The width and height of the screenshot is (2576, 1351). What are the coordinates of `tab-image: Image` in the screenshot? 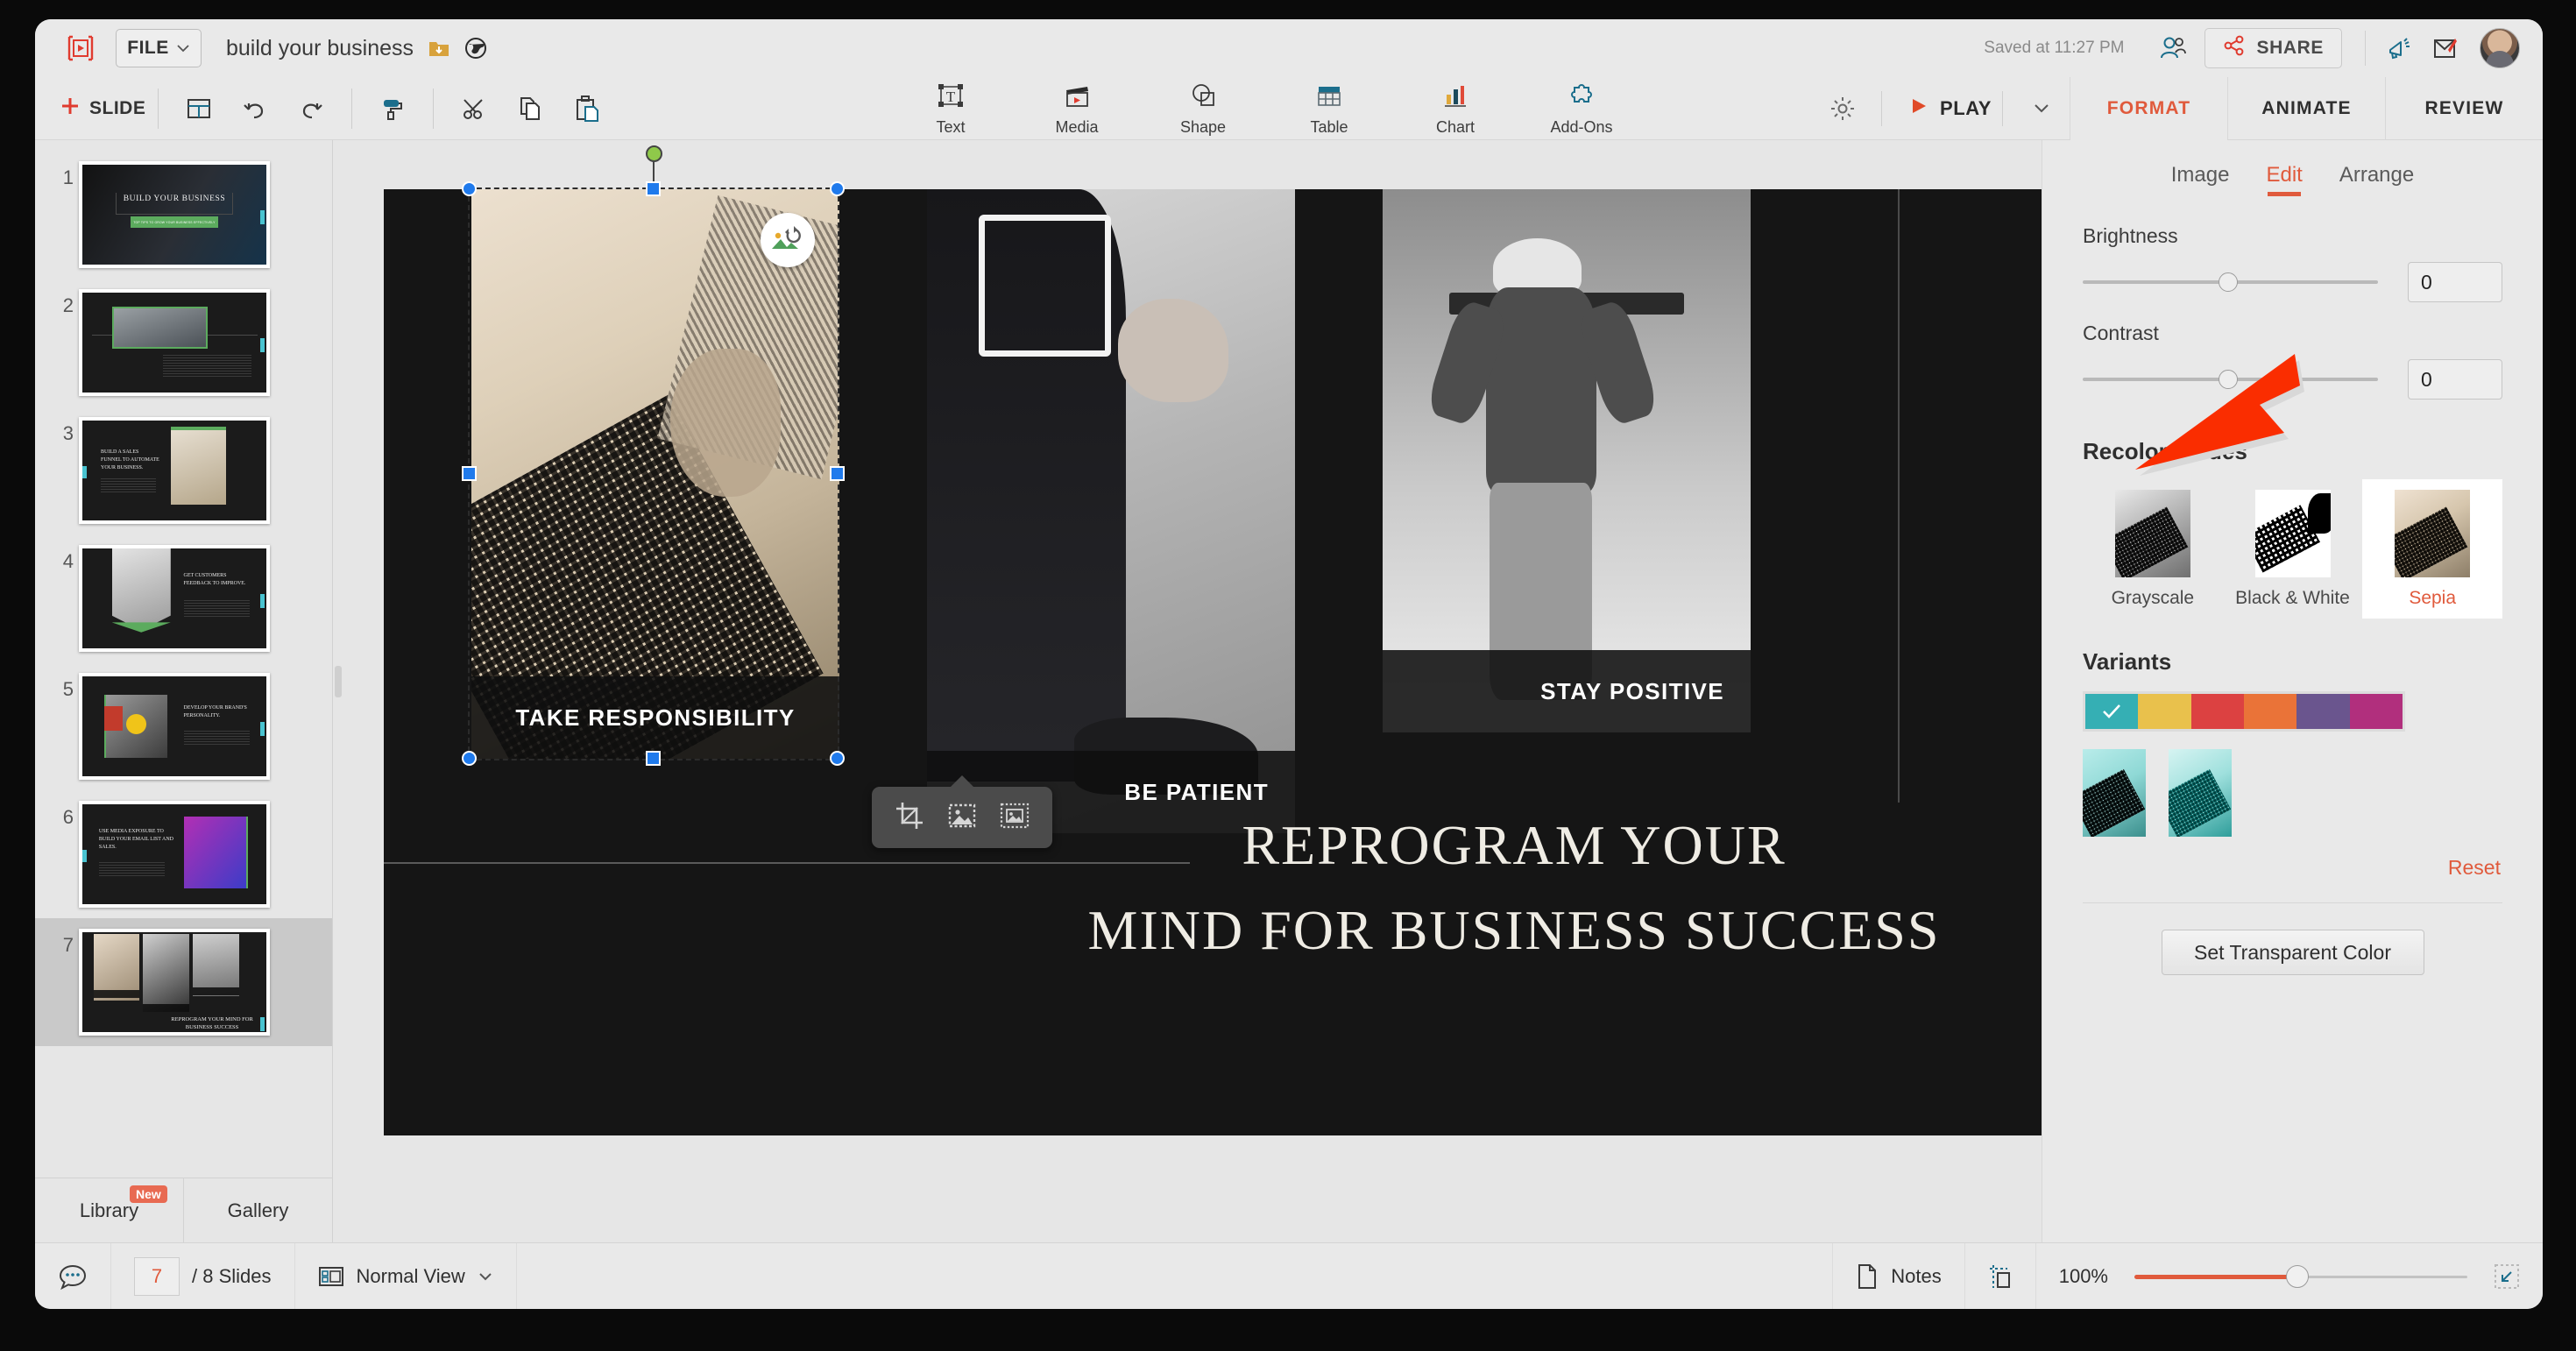 It's located at (2200, 179).